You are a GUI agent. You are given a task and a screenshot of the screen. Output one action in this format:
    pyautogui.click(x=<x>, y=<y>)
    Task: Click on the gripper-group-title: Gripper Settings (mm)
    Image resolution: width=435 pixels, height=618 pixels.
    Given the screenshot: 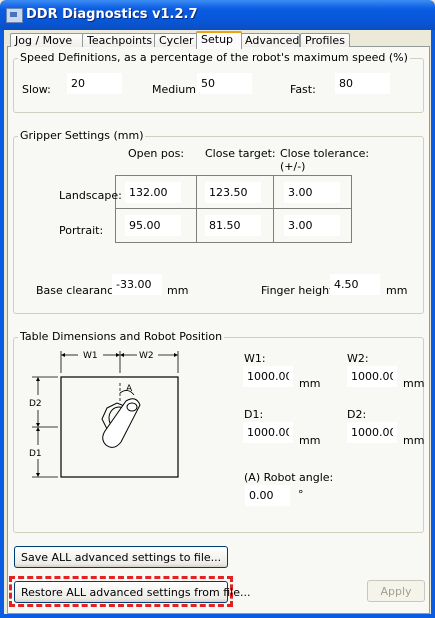 What is the action you would take?
    pyautogui.click(x=82, y=135)
    